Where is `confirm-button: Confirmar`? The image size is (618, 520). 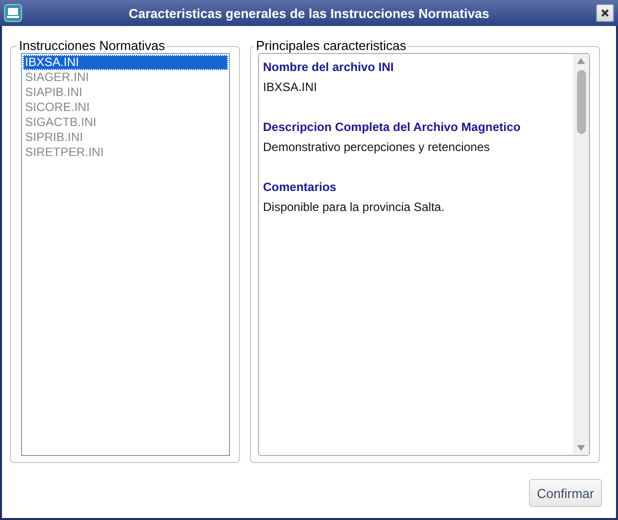
confirm-button: Confirmar is located at coordinates (565, 493).